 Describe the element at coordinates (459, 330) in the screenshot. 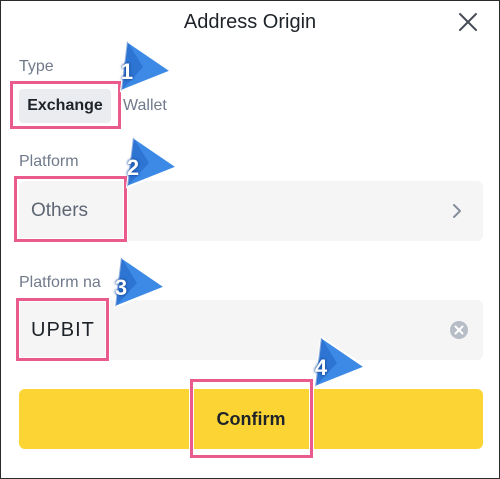

I see `clear-icon` at that location.